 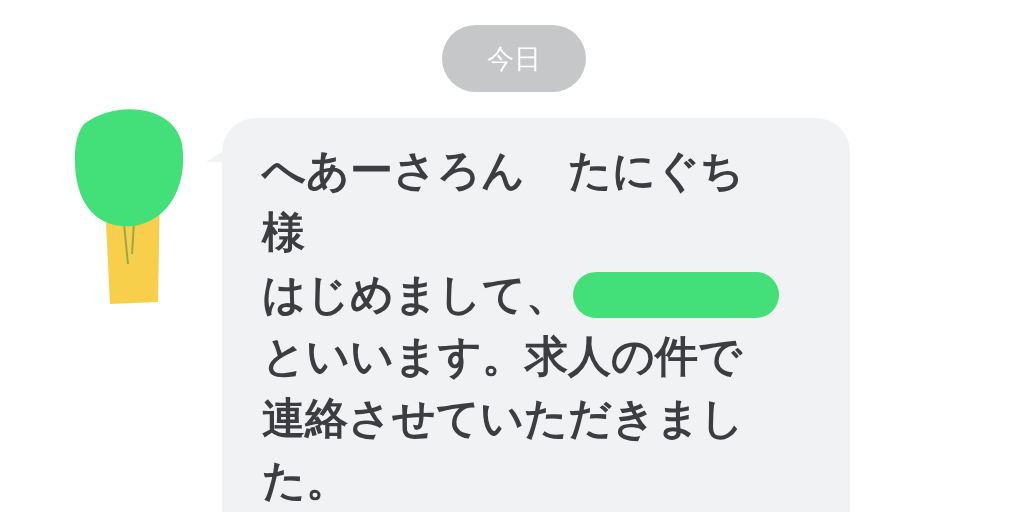 I want to click on message-text: へあーさろん たにぐち, so click(x=503, y=170).